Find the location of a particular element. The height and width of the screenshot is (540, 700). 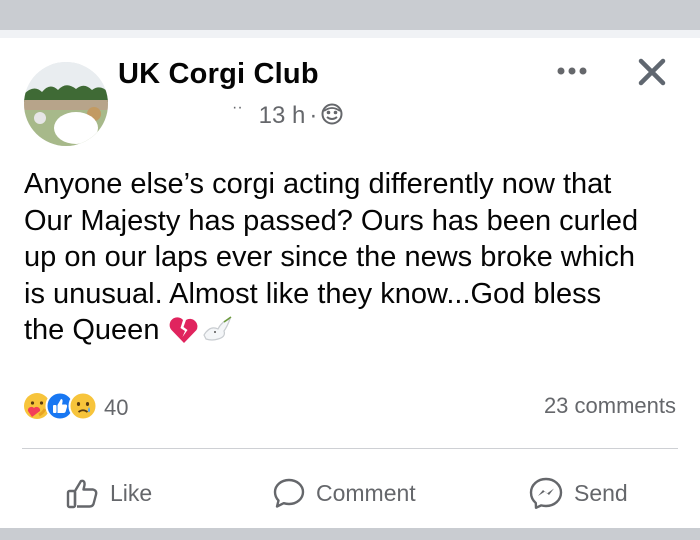

comment-label: Comment is located at coordinates (366, 492).